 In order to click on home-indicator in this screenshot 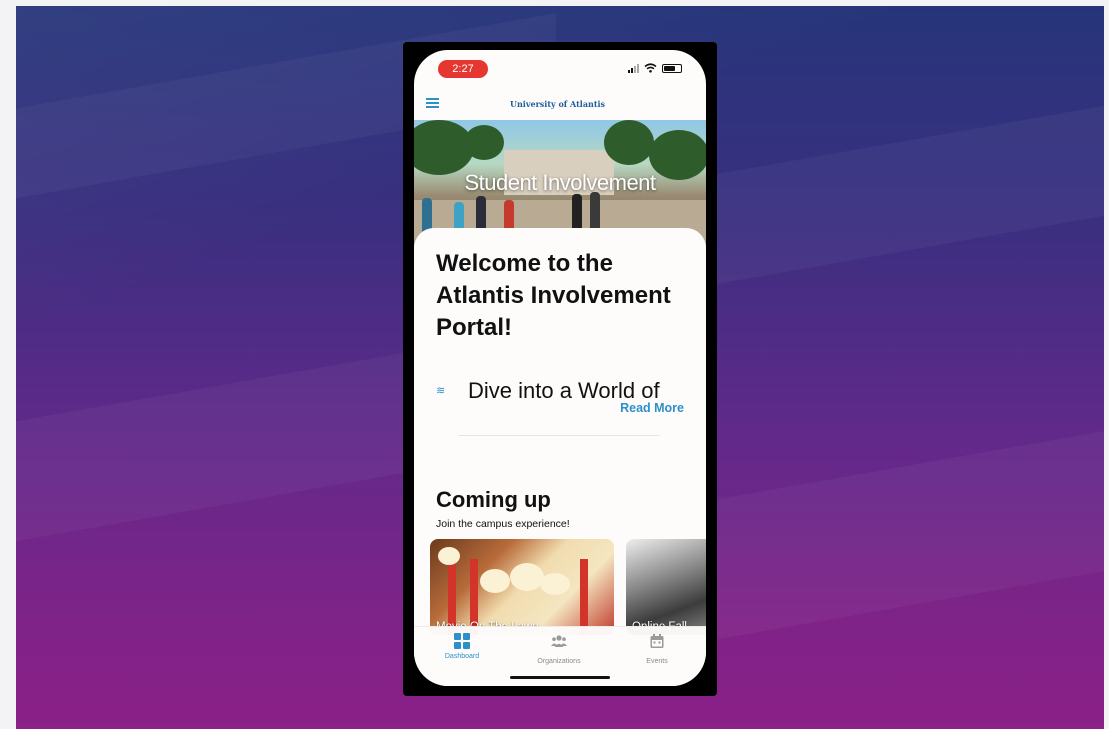, I will do `click(560, 677)`.